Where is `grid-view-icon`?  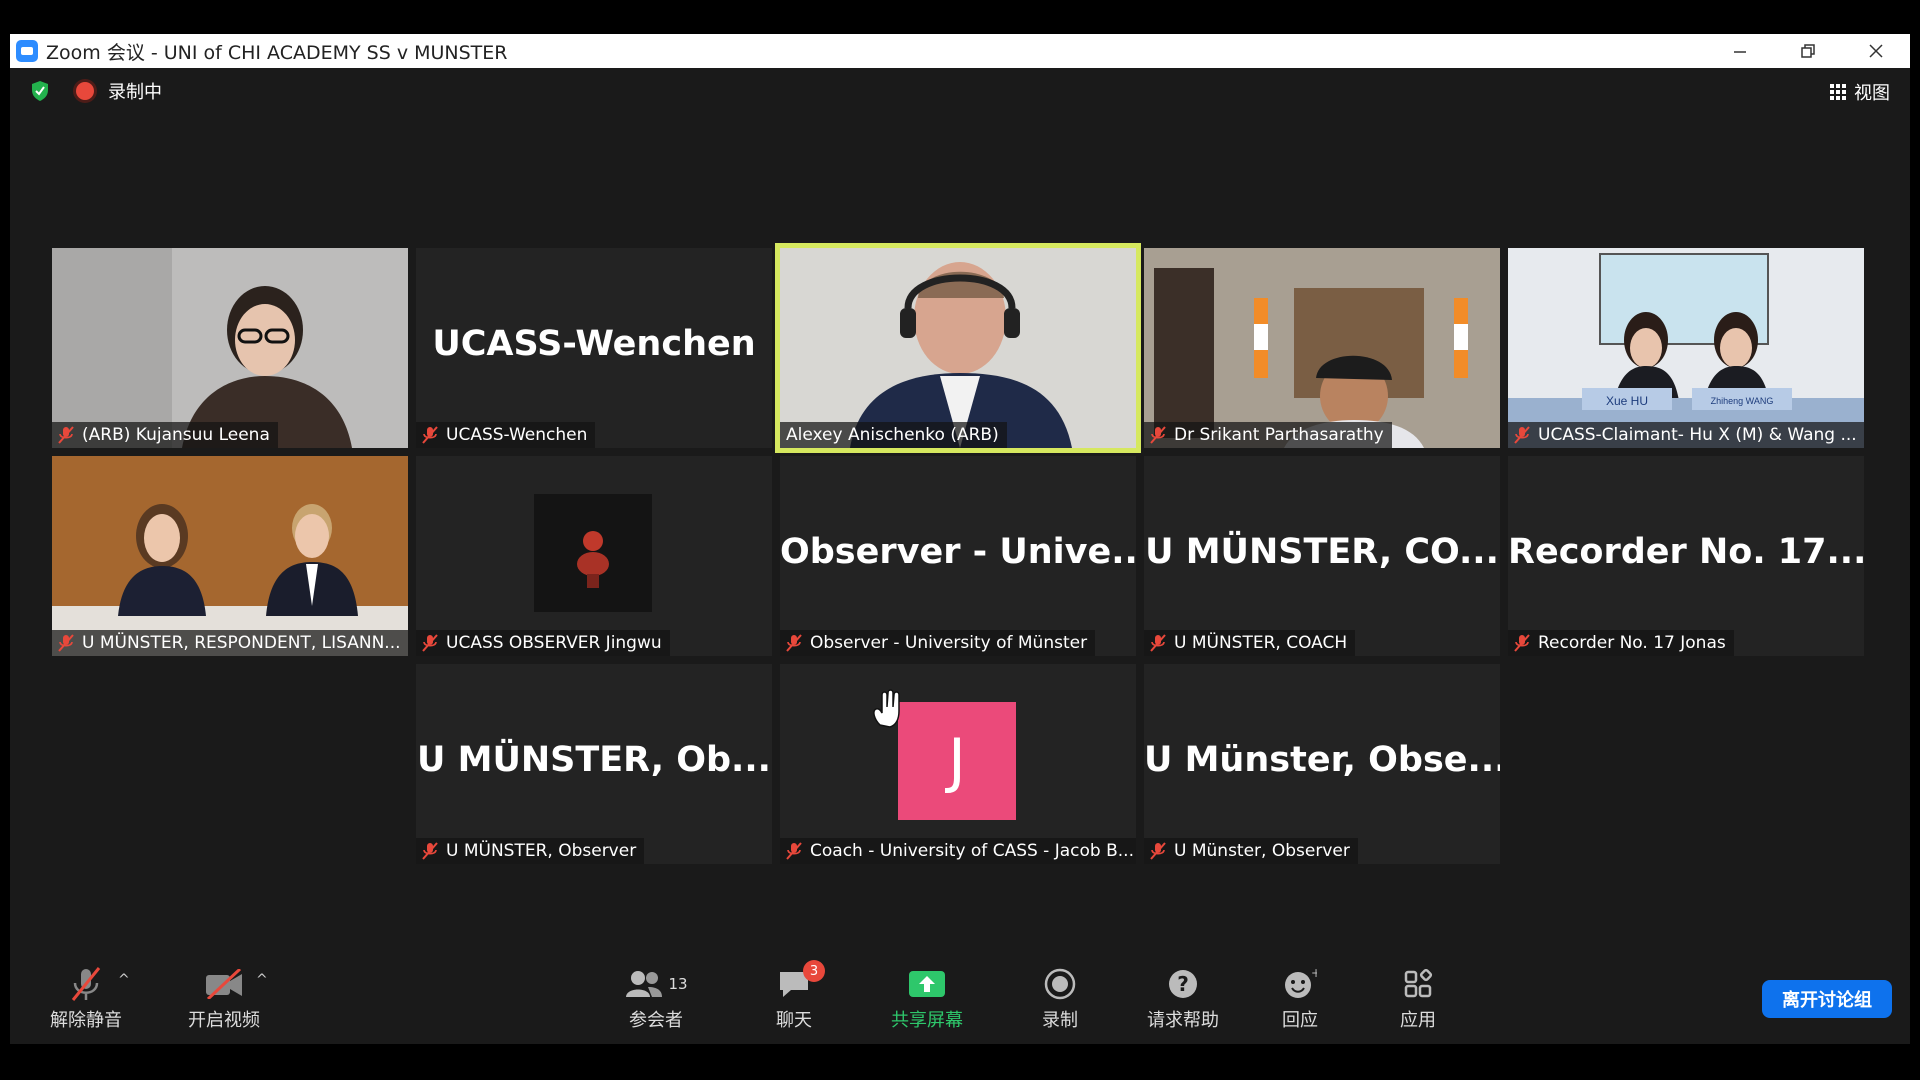 grid-view-icon is located at coordinates (1838, 92).